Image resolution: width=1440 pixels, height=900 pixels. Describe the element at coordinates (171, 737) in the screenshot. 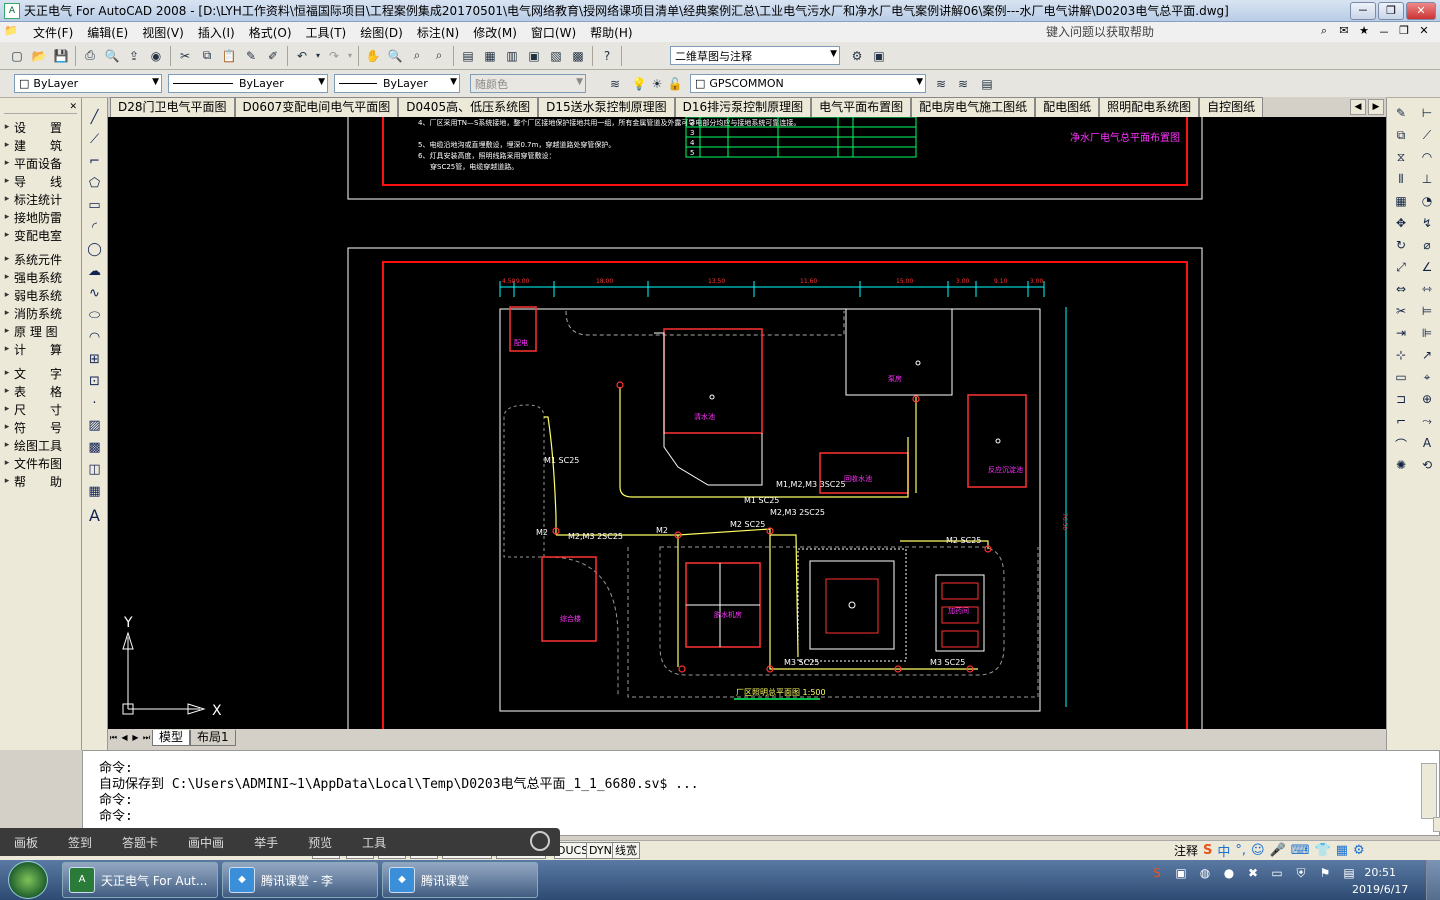

I see `tab-model: 模型` at that location.